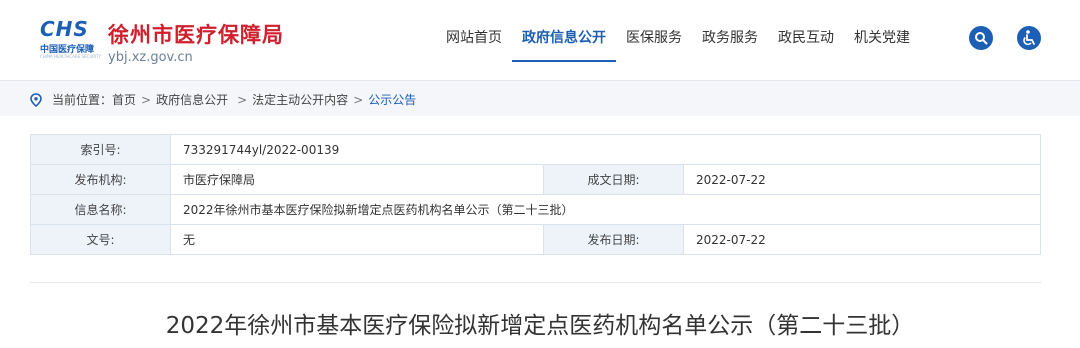 The height and width of the screenshot is (348, 1080). What do you see at coordinates (100, 149) in the screenshot?
I see `index-label: 索引号:` at bounding box center [100, 149].